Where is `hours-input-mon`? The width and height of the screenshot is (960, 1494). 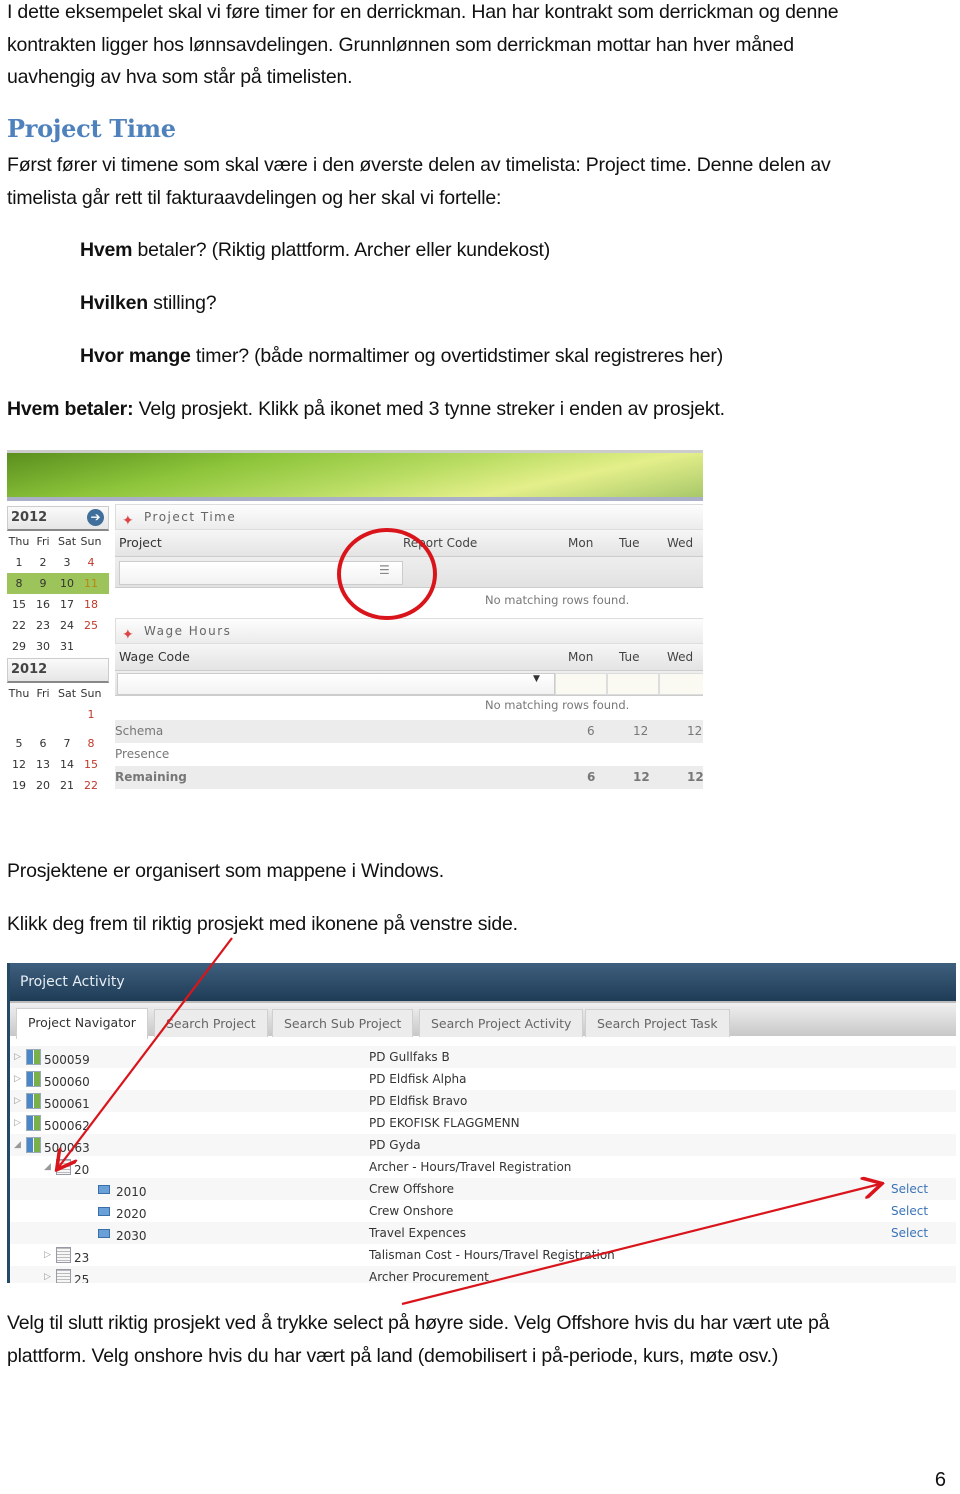 hours-input-mon is located at coordinates (581, 684).